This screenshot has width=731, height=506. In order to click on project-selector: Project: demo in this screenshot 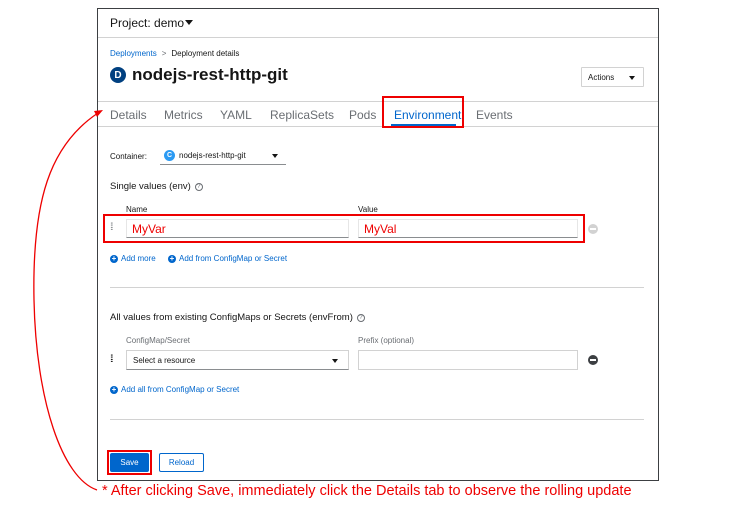, I will do `click(147, 23)`.